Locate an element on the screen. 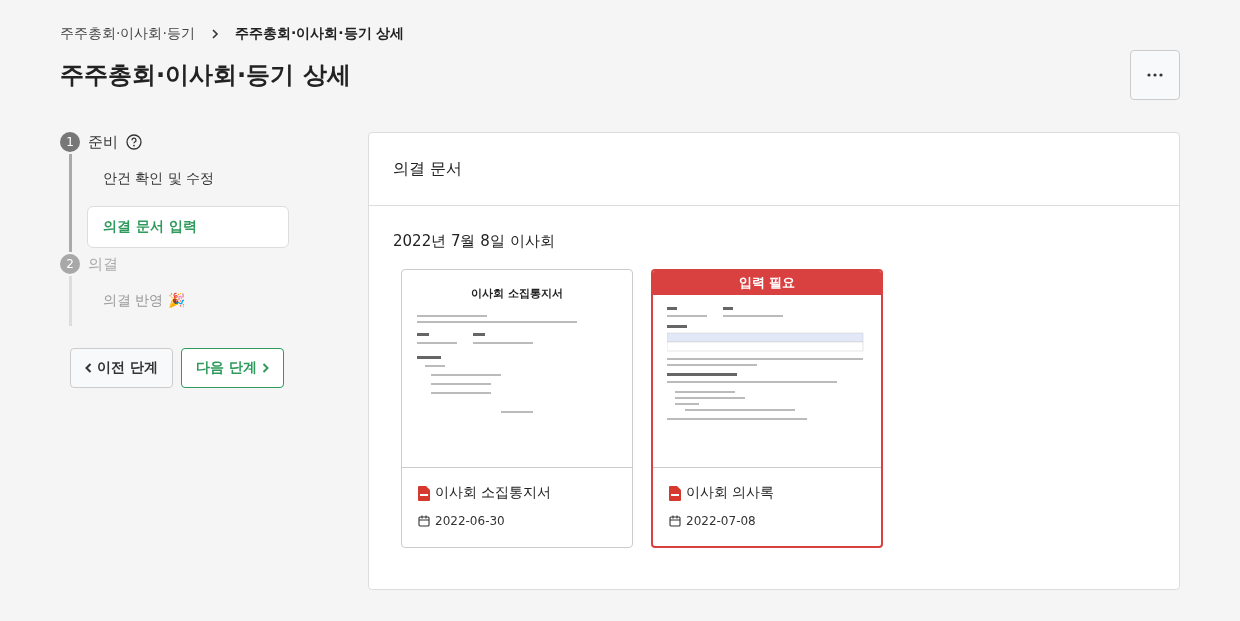  document-date: 2022-07-08 is located at coordinates (721, 521).